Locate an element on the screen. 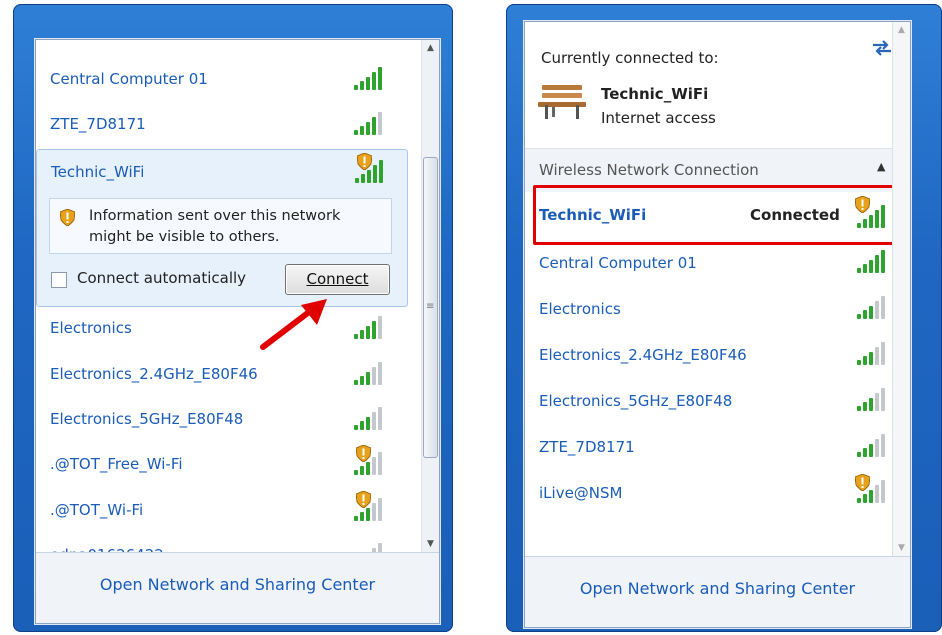  network-item: .@TOT_Free_Wi-Fi is located at coordinates (228, 464).